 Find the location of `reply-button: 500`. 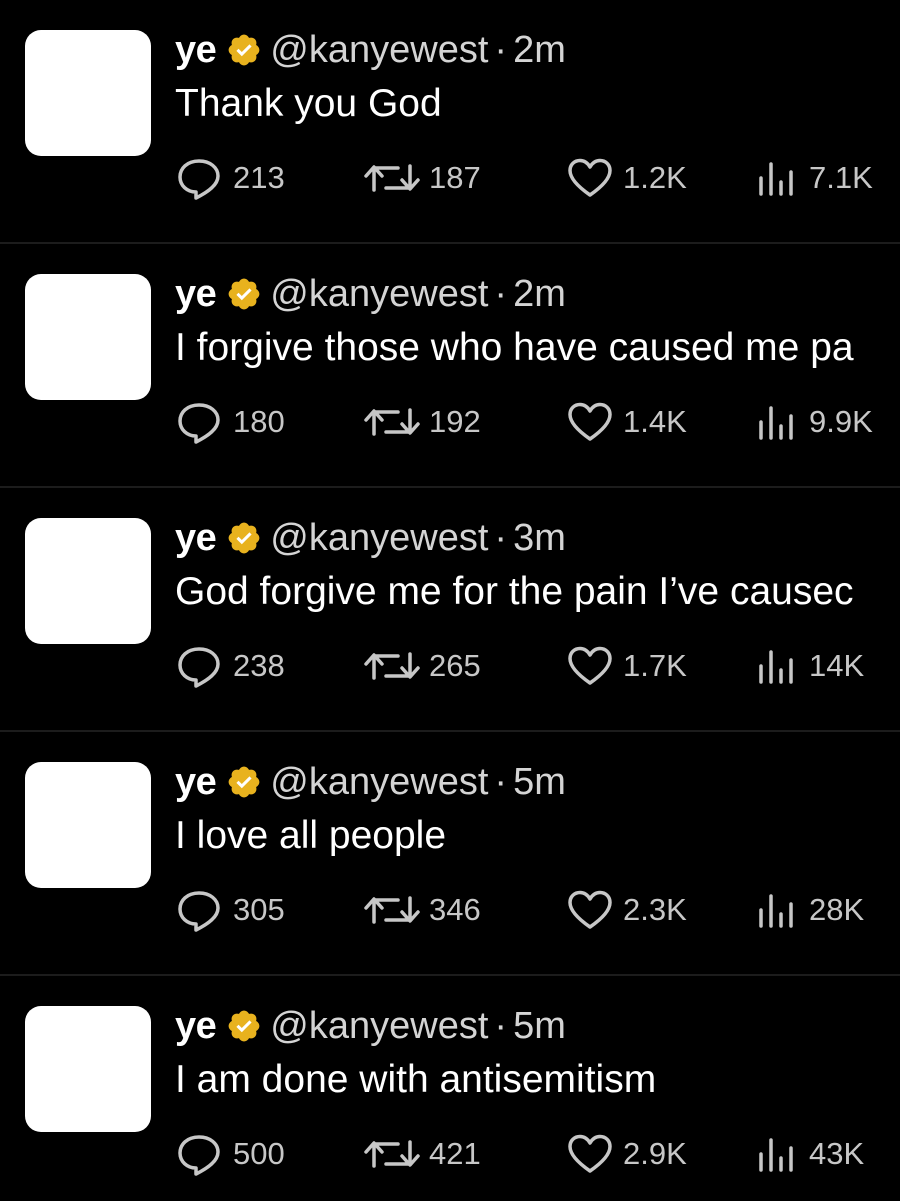

reply-button: 500 is located at coordinates (230, 1154).